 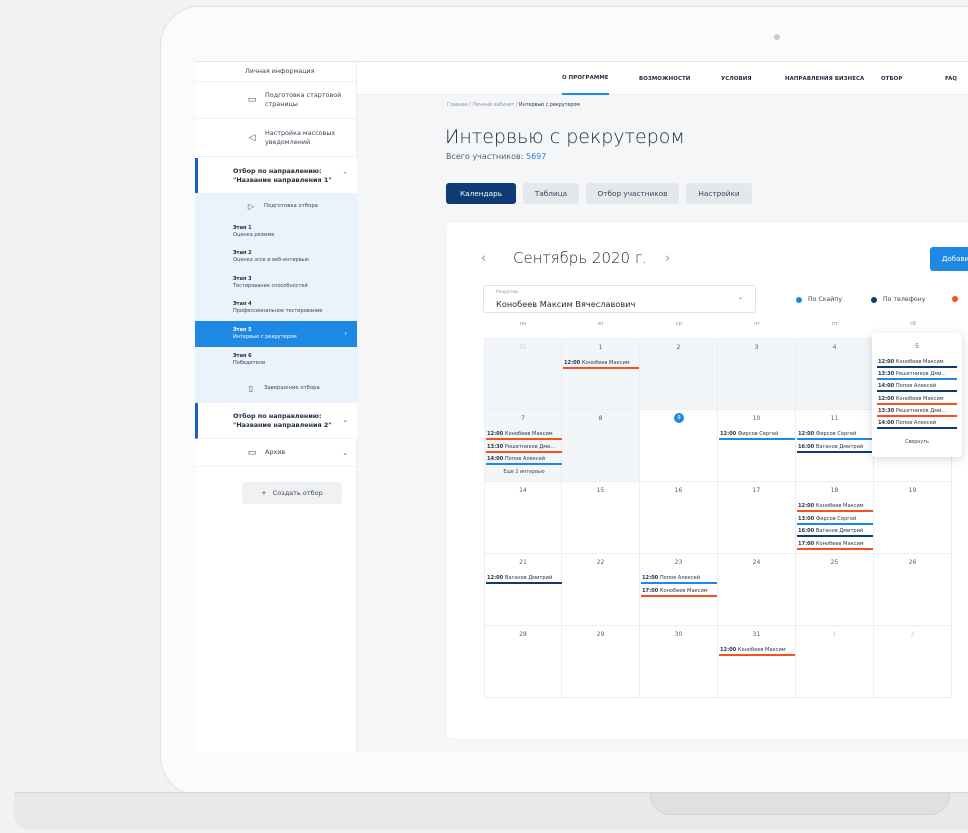 What do you see at coordinates (280, 71) in the screenshot?
I see `sidebar-item-label: Личная информация` at bounding box center [280, 71].